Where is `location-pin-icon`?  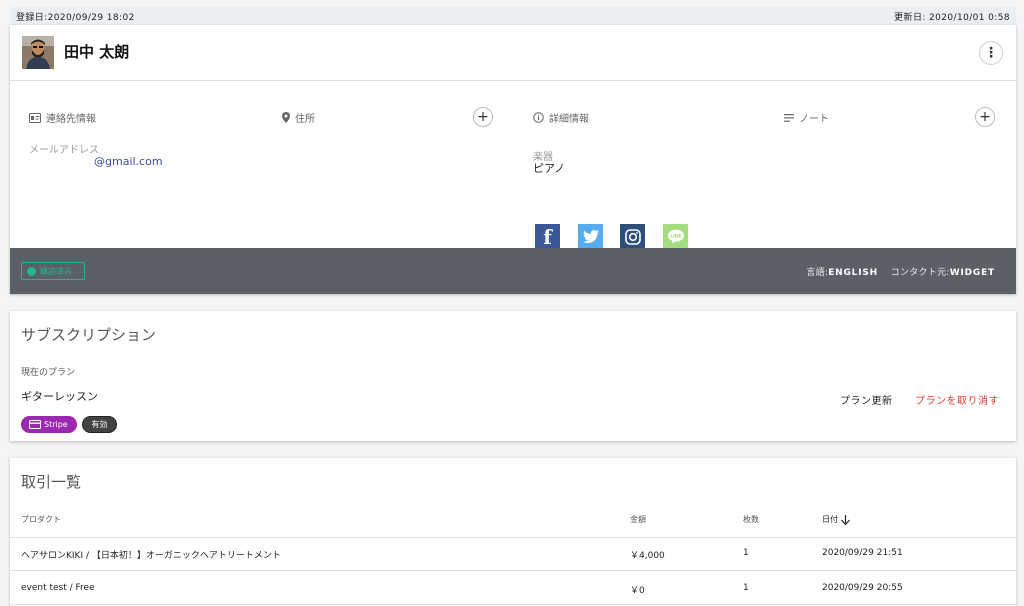
location-pin-icon is located at coordinates (286, 117).